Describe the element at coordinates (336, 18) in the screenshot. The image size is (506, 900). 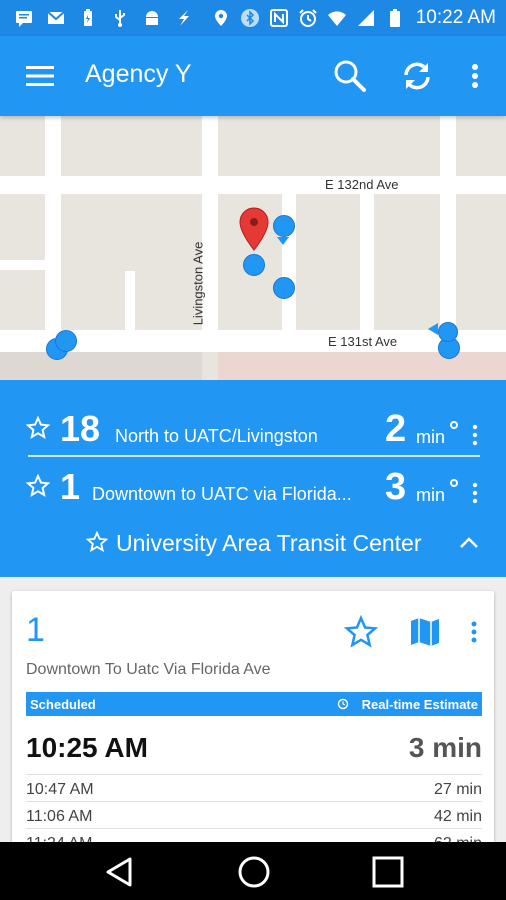
I see `wifi-icon` at that location.